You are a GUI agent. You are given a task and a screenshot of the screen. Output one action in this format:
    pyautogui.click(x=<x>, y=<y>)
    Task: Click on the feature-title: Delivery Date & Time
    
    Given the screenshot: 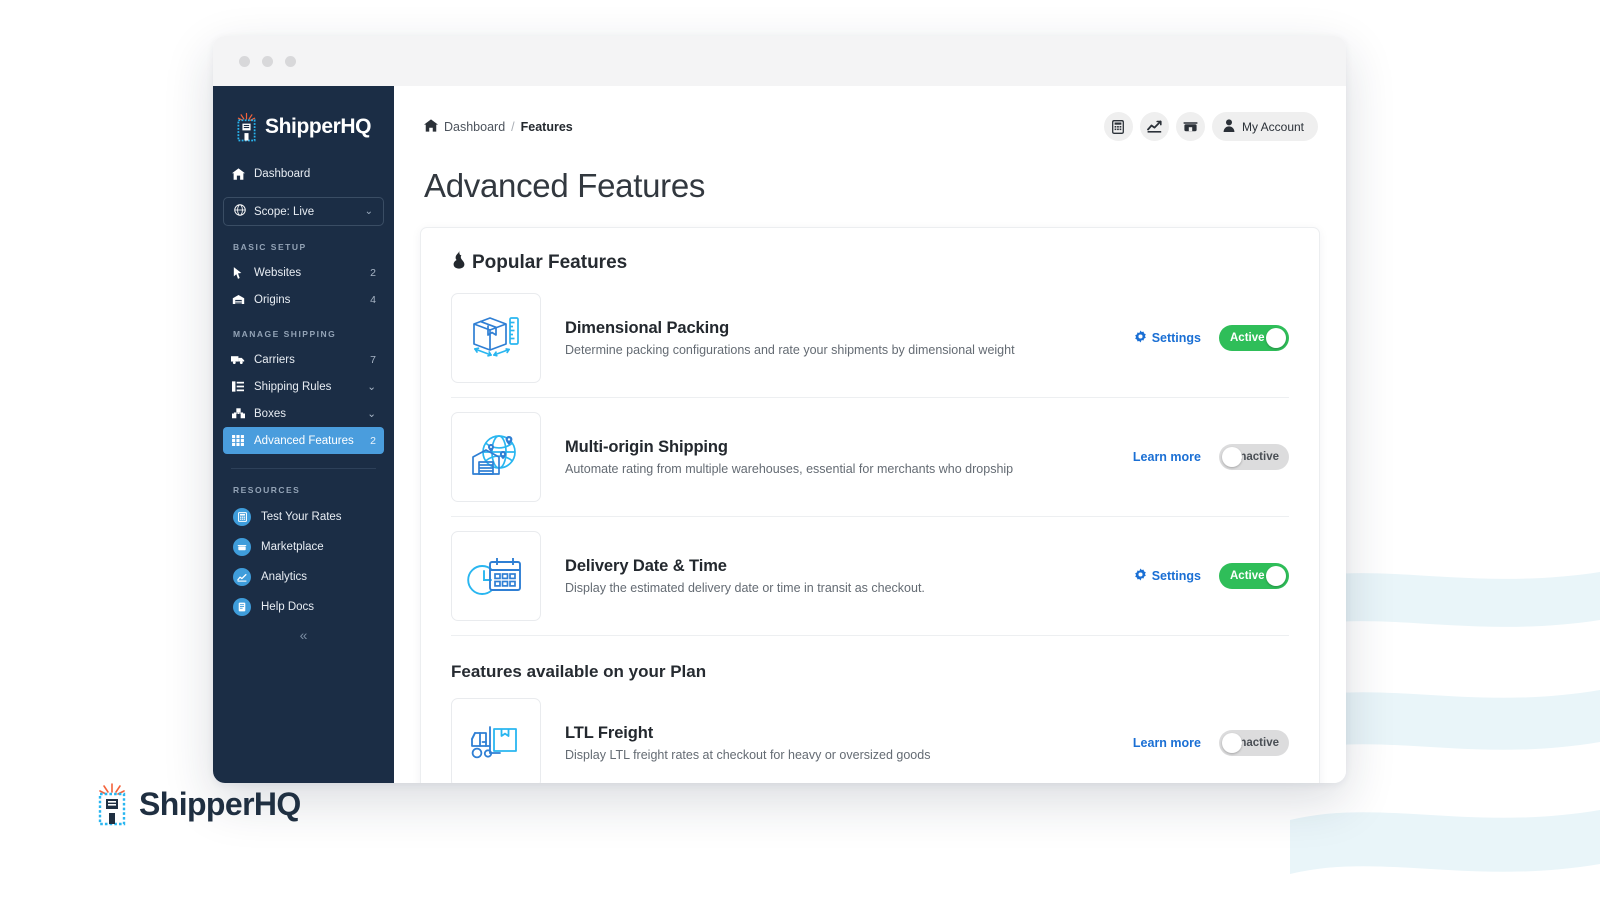 What is the action you would take?
    pyautogui.click(x=646, y=566)
    